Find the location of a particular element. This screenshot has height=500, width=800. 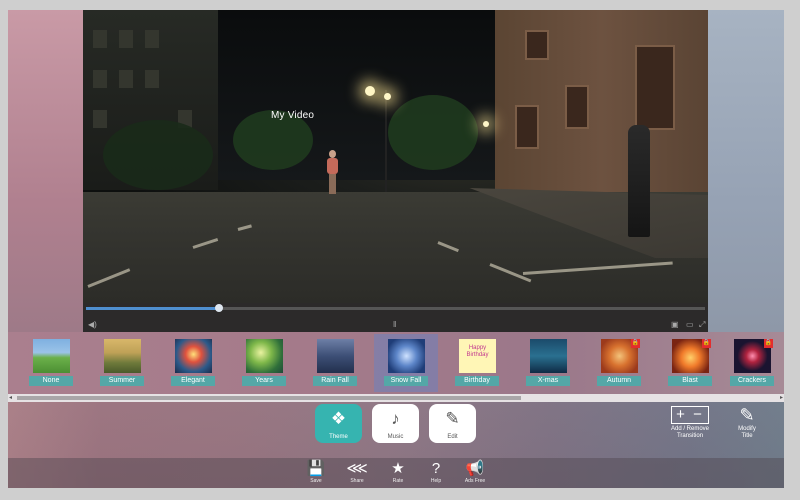

volume-icon: ◀) is located at coordinates (92, 324).